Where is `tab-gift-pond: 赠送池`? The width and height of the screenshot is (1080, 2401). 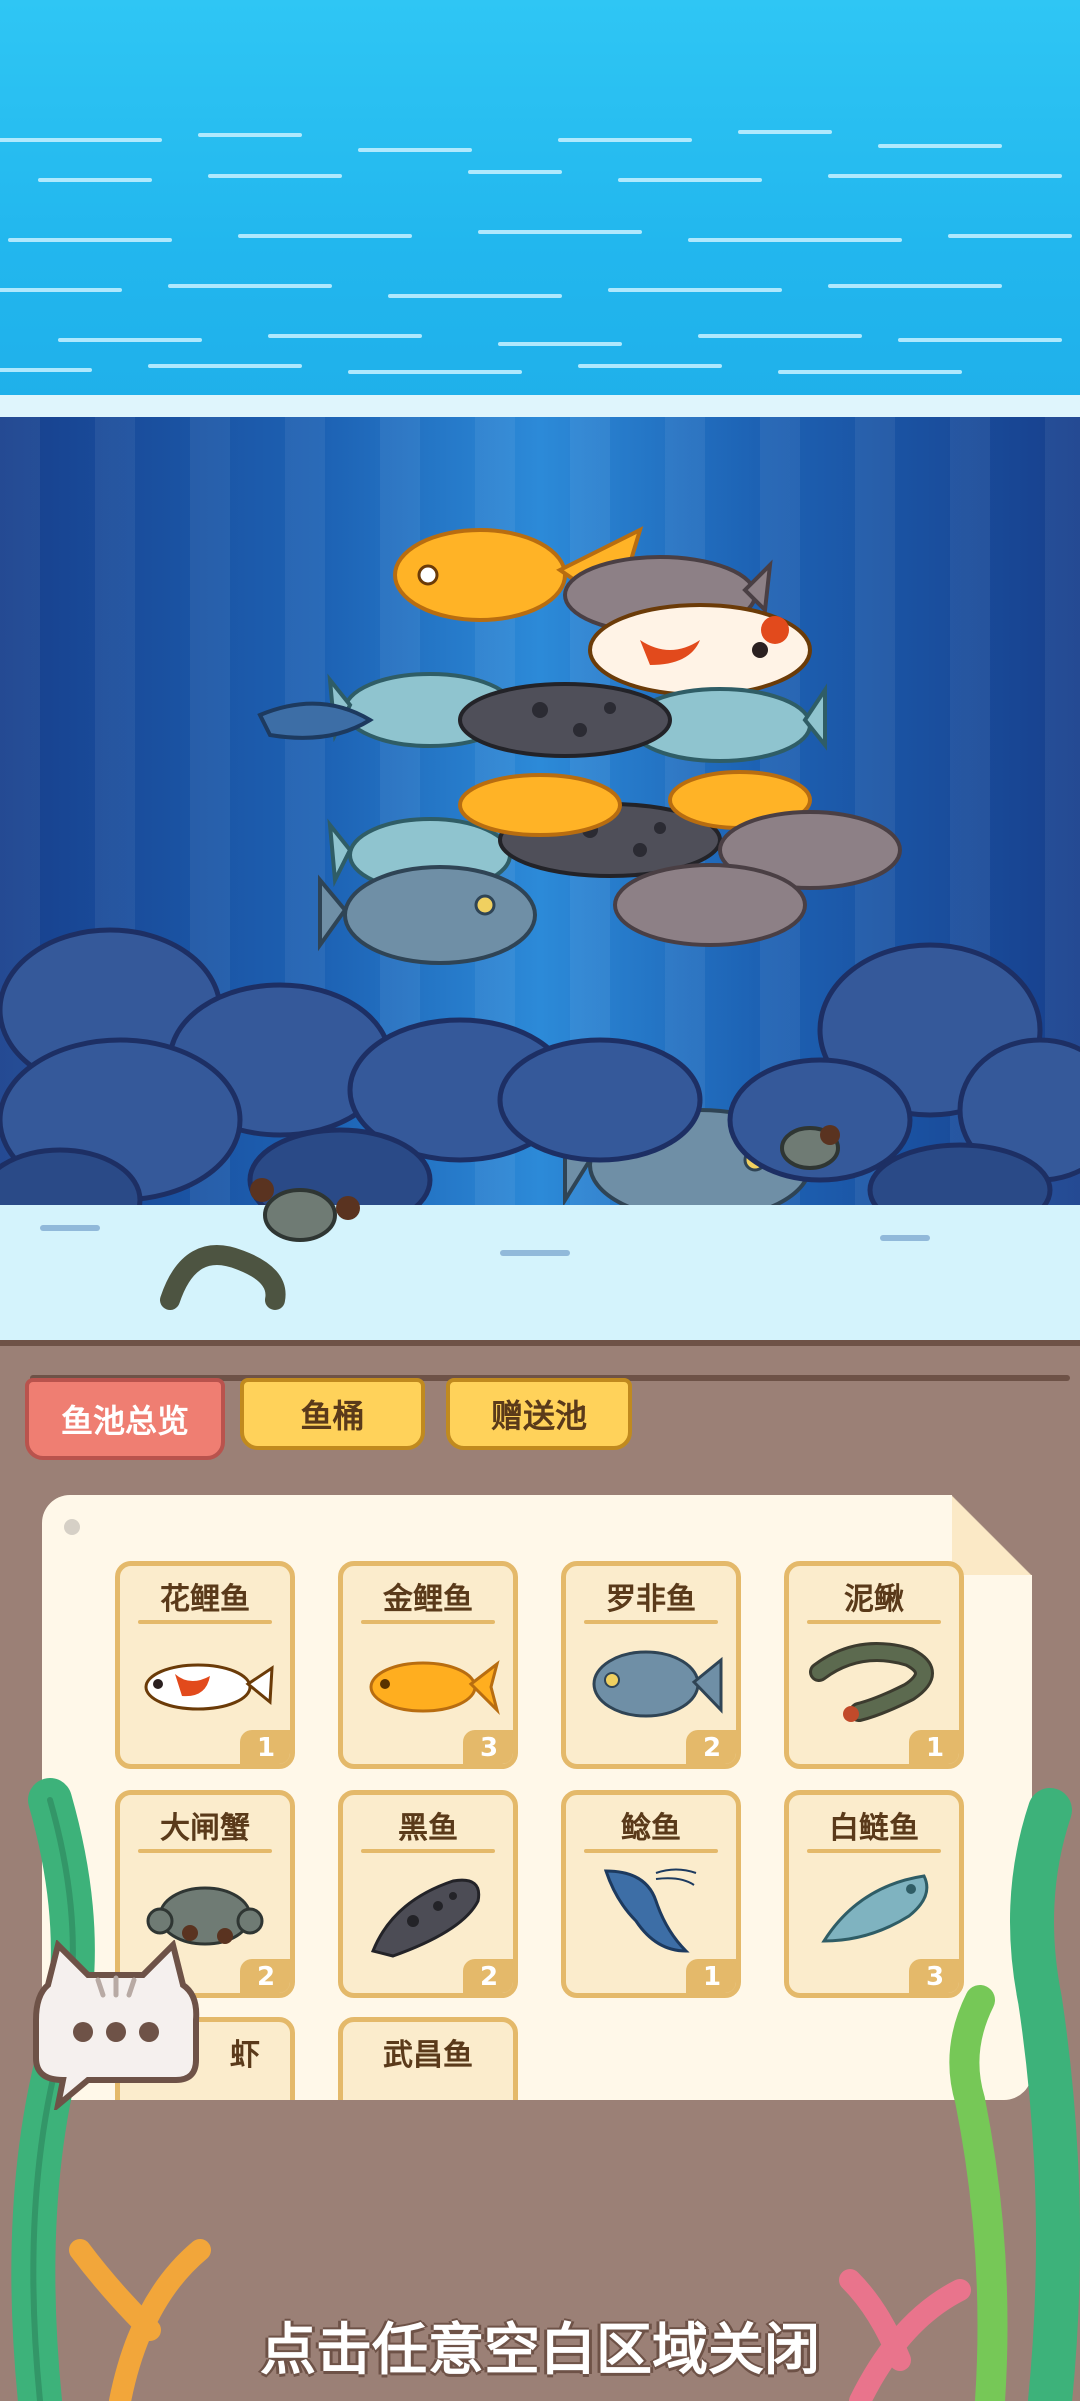
tab-gift-pond: 赠送池 is located at coordinates (539, 1414).